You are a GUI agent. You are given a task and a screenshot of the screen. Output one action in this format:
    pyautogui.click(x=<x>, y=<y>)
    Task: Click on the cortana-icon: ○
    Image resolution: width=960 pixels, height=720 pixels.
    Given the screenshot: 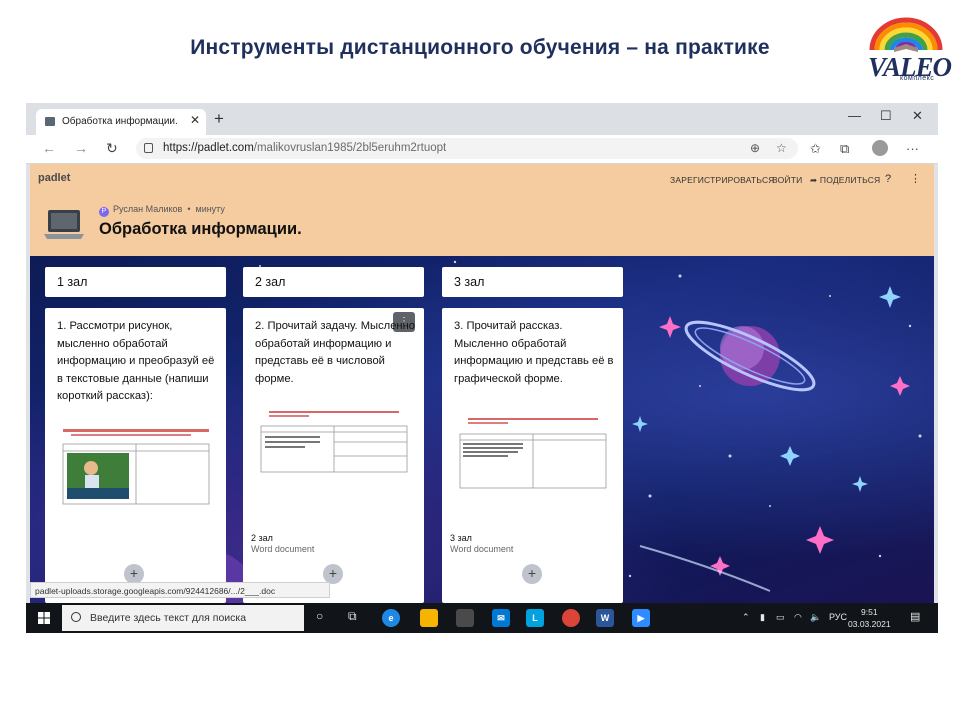 What is the action you would take?
    pyautogui.click(x=319, y=616)
    